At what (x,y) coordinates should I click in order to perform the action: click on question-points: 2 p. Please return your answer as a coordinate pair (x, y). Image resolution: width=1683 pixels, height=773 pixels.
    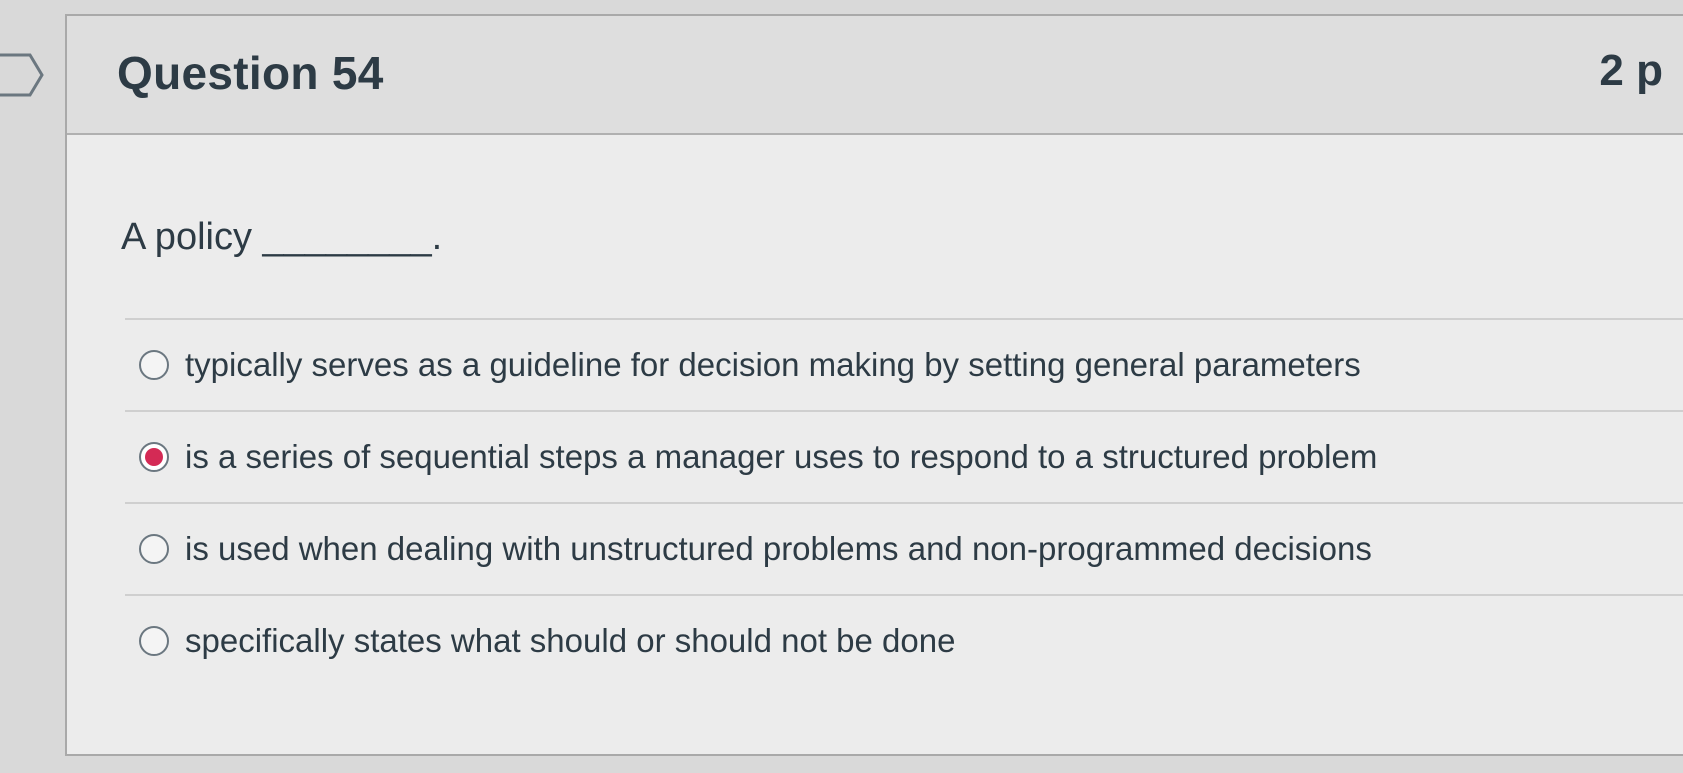
    Looking at the image, I should click on (1631, 70).